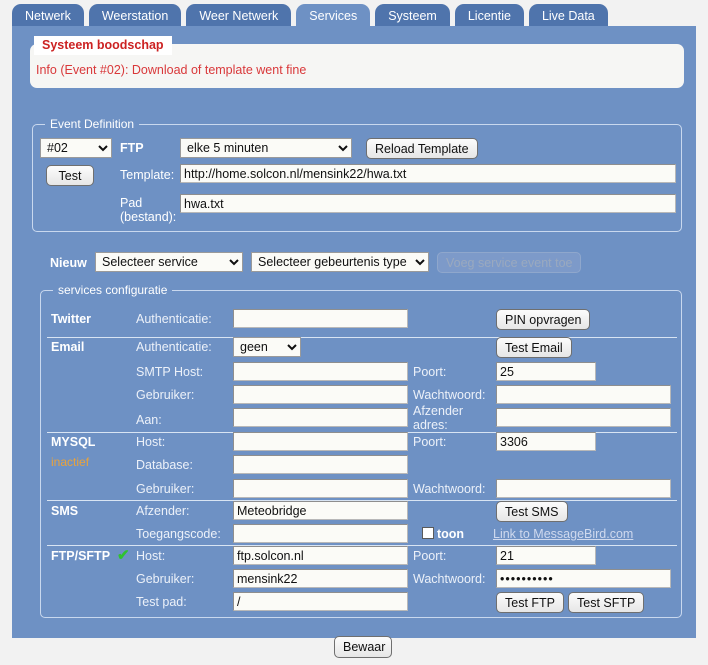  What do you see at coordinates (169, 262) in the screenshot?
I see `new-service-select: Selecteer service` at bounding box center [169, 262].